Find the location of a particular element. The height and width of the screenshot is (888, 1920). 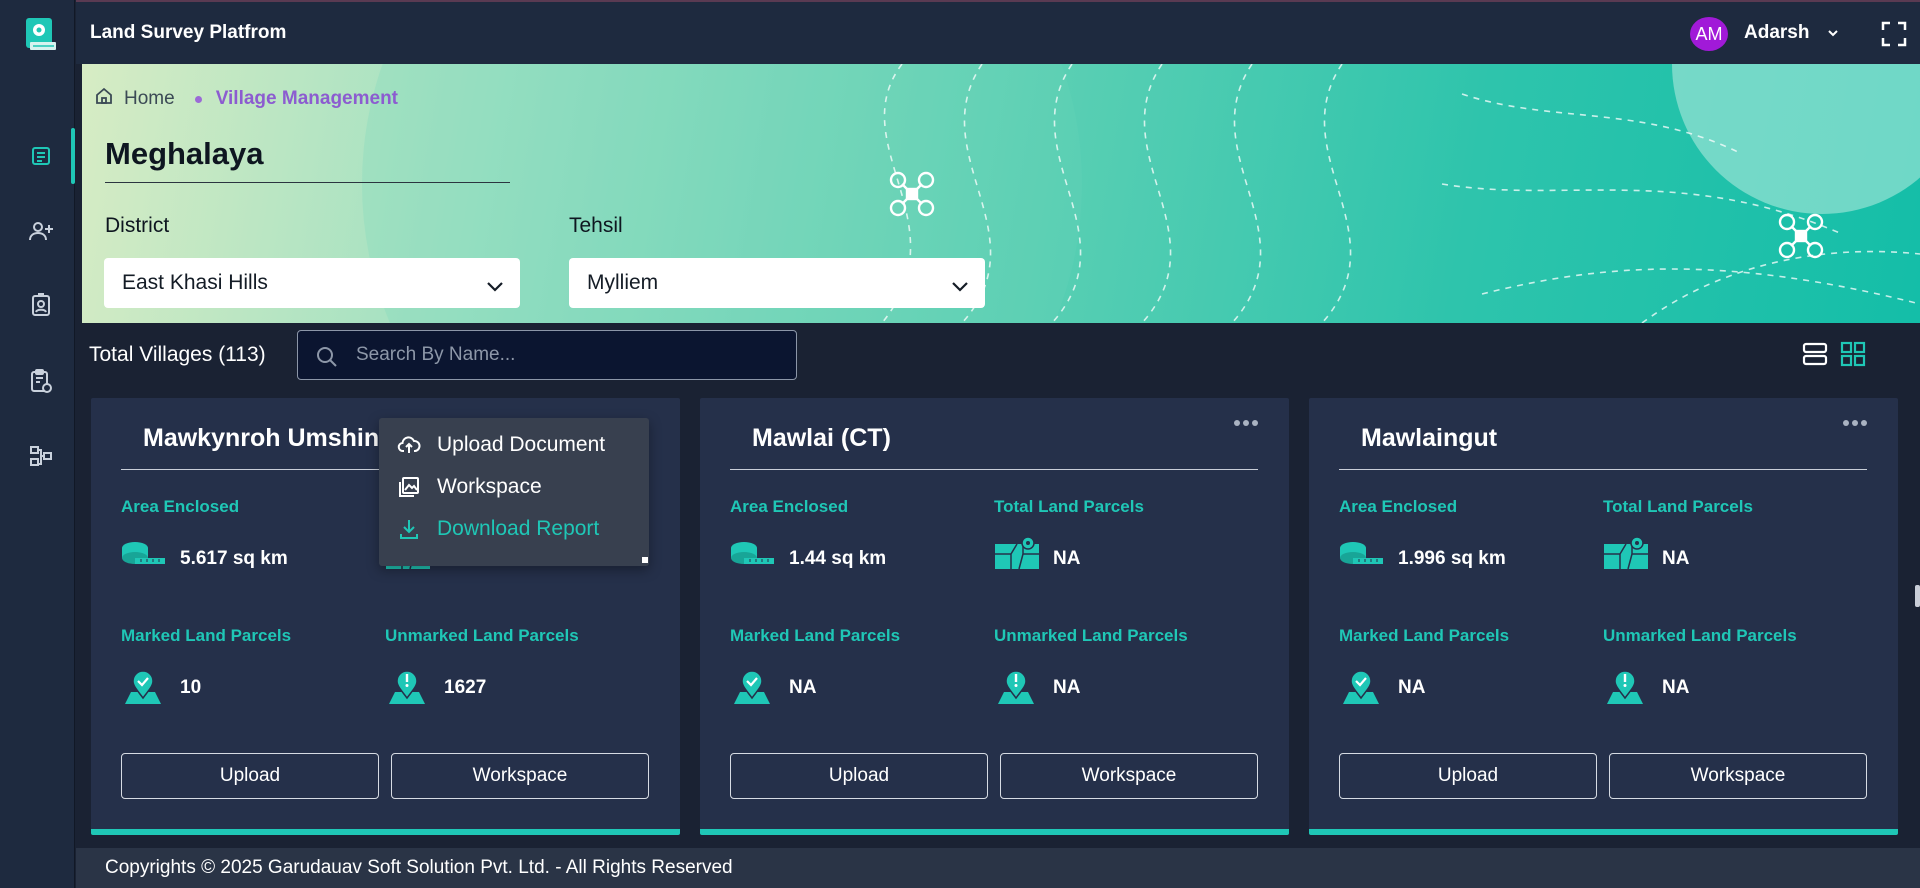

district-select: East Khasi Hills is located at coordinates (312, 283).